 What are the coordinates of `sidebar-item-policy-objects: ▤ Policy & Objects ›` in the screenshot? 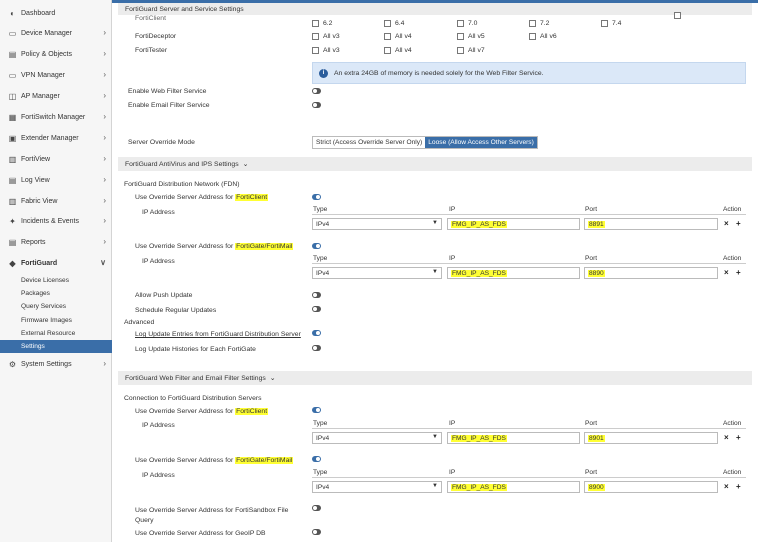 It's located at (56, 54).